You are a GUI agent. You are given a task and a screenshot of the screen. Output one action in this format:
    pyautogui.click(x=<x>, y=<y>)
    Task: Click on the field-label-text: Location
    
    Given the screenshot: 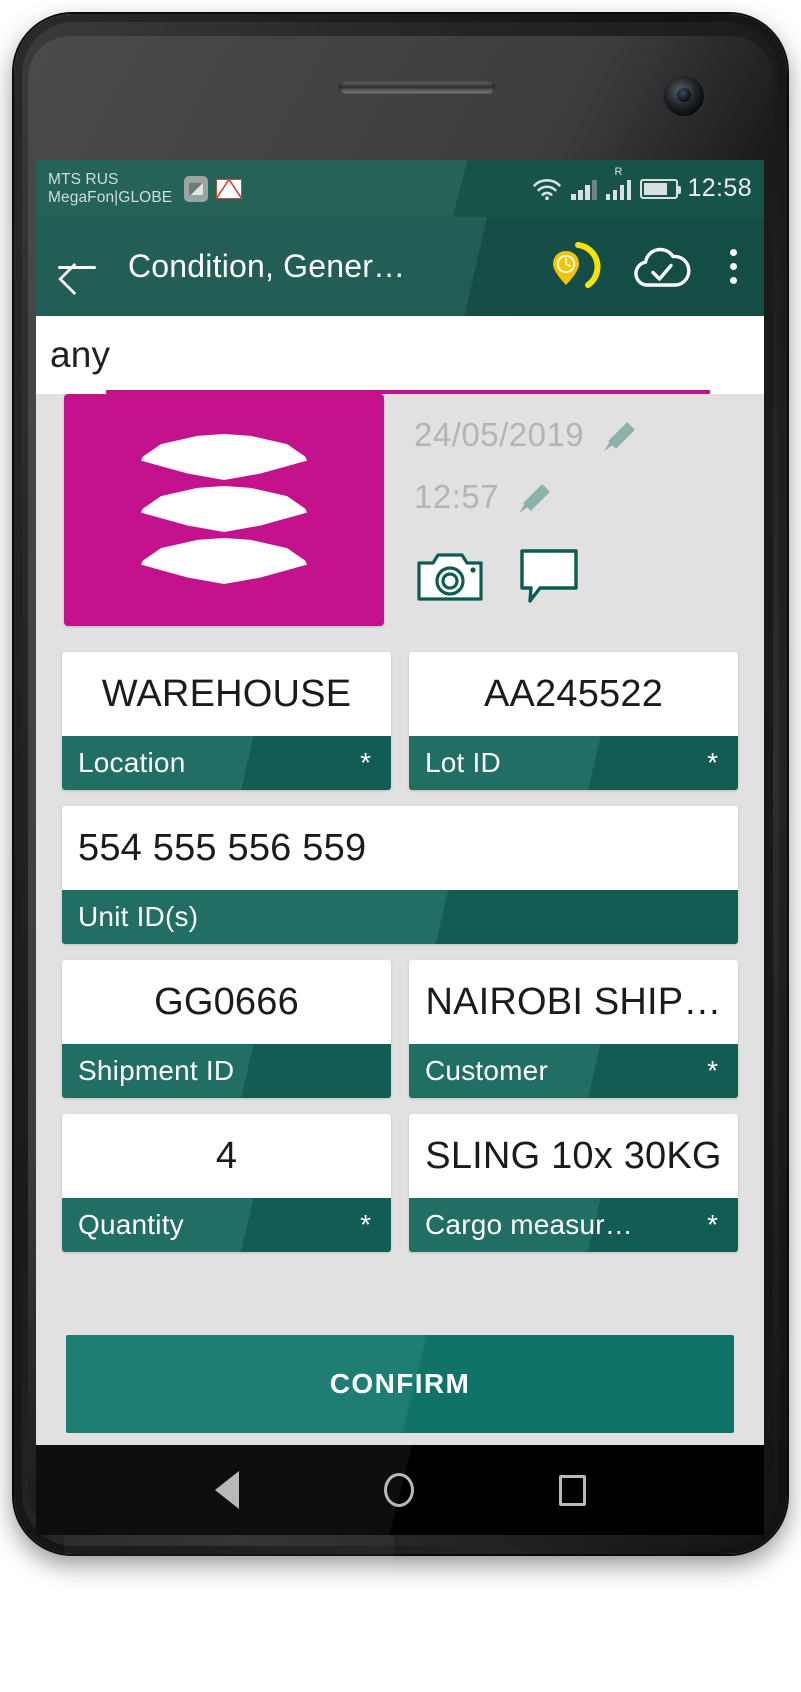 What is the action you would take?
    pyautogui.click(x=132, y=762)
    